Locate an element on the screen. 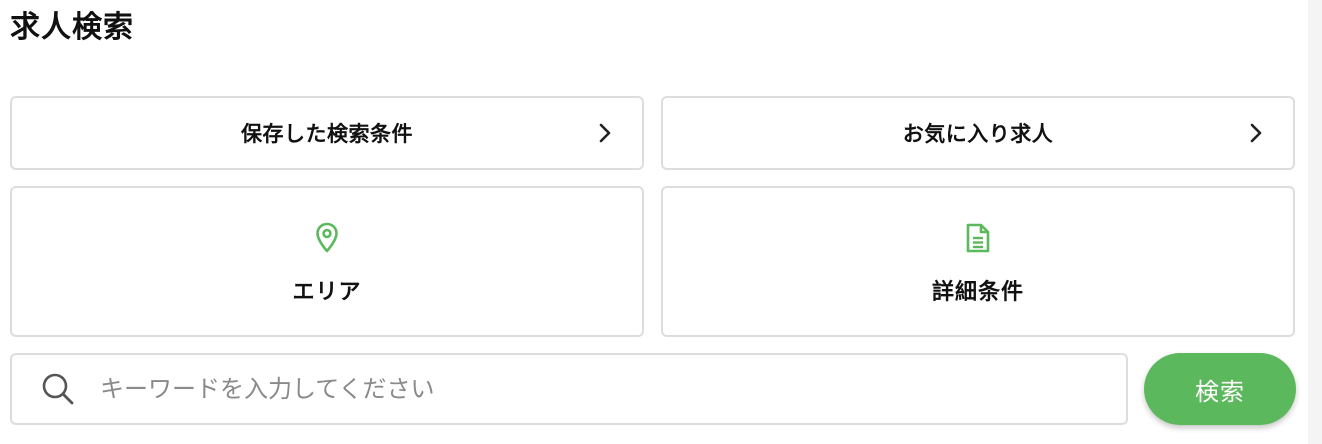  area-filter-label: エリア is located at coordinates (327, 292).